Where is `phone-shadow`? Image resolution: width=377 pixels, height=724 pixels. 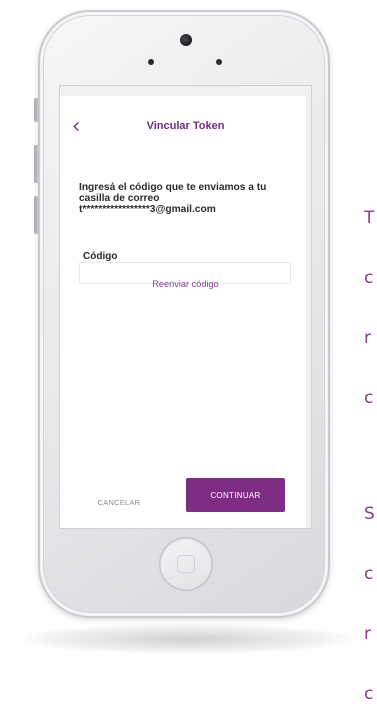 phone-shadow is located at coordinates (187, 639).